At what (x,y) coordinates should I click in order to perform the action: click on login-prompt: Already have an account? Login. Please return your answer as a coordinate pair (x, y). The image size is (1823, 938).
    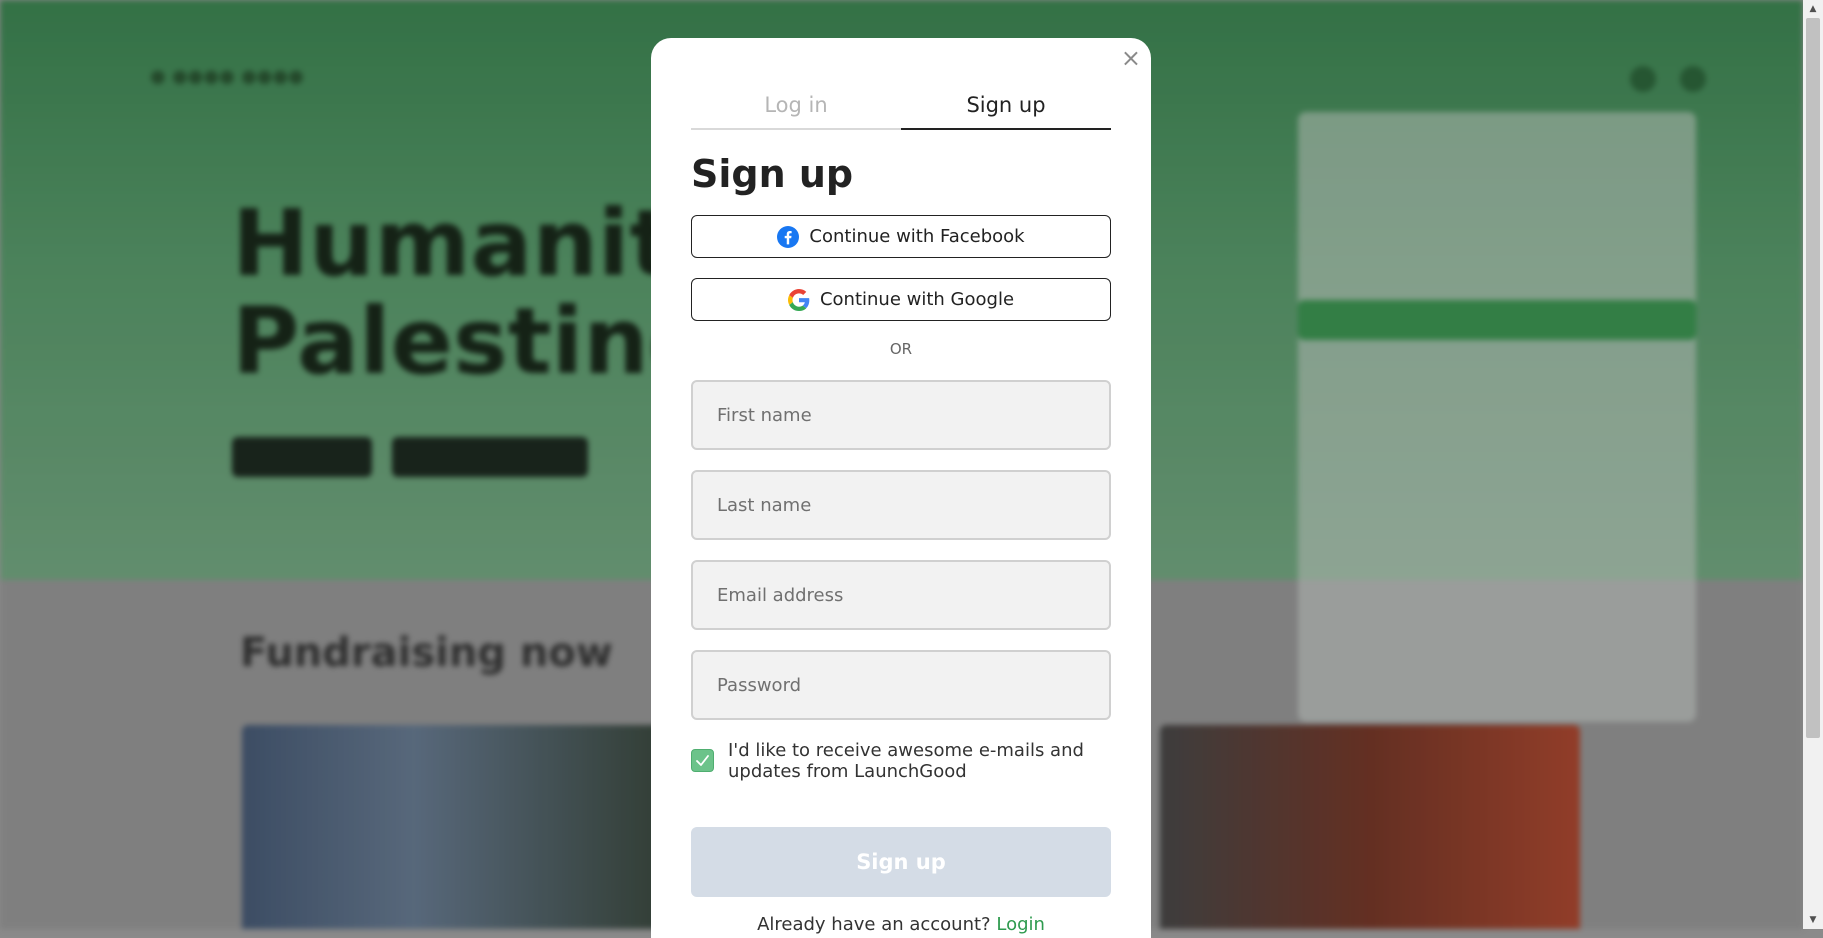
    Looking at the image, I should click on (901, 924).